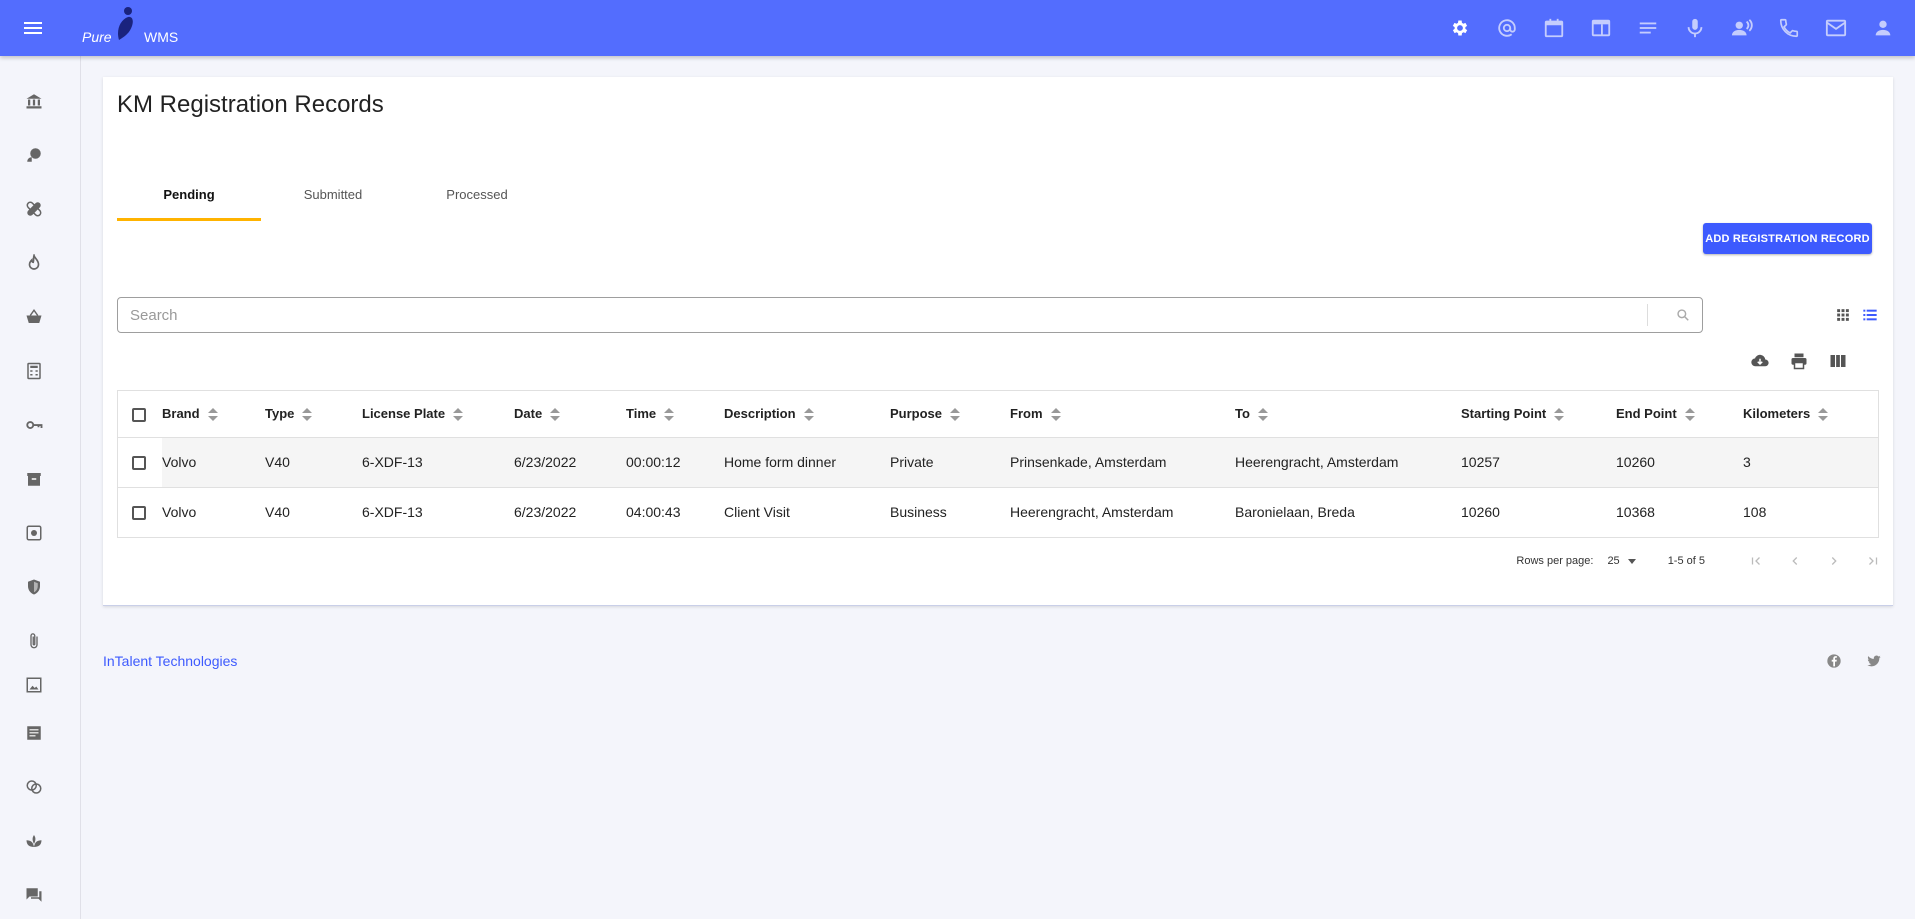  Describe the element at coordinates (1348, 414) in the screenshot. I see `column-header-to: To` at that location.